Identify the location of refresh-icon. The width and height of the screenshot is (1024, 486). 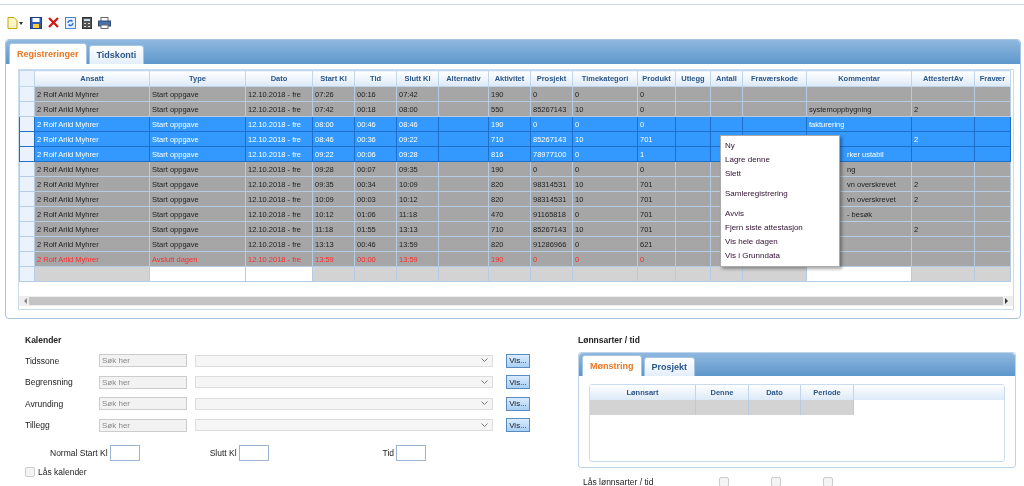
(70, 22).